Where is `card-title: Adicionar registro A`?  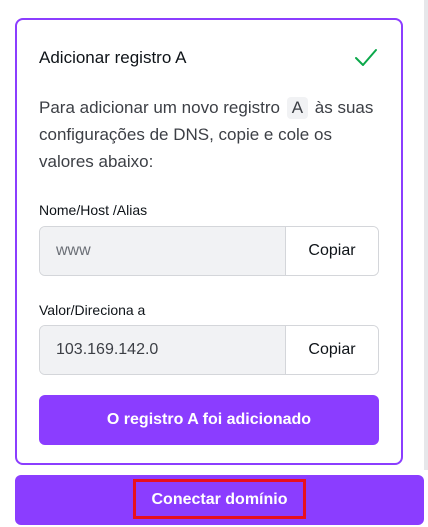
card-title: Adicionar registro A is located at coordinates (113, 57).